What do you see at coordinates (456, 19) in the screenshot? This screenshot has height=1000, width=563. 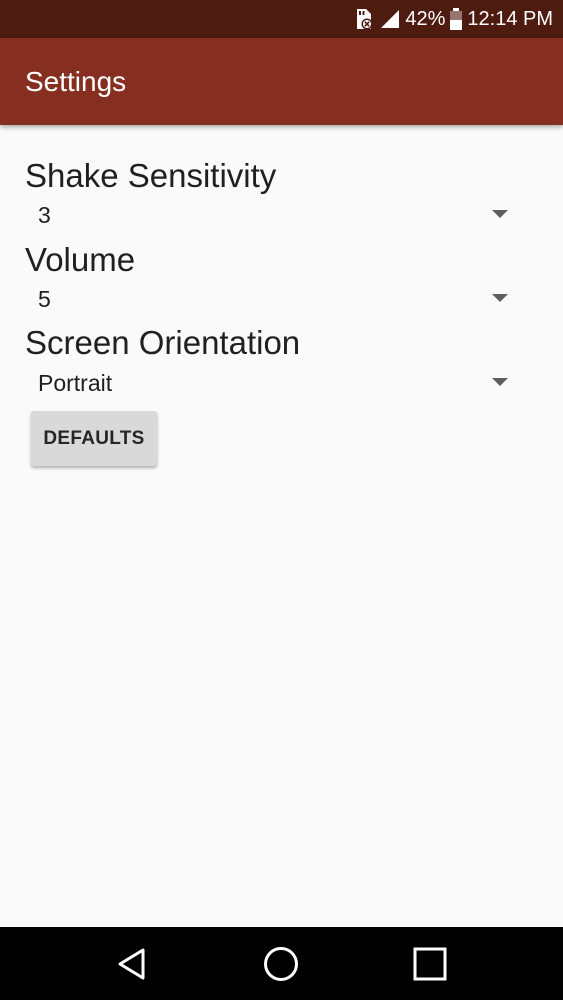 I see `battery-icon` at bounding box center [456, 19].